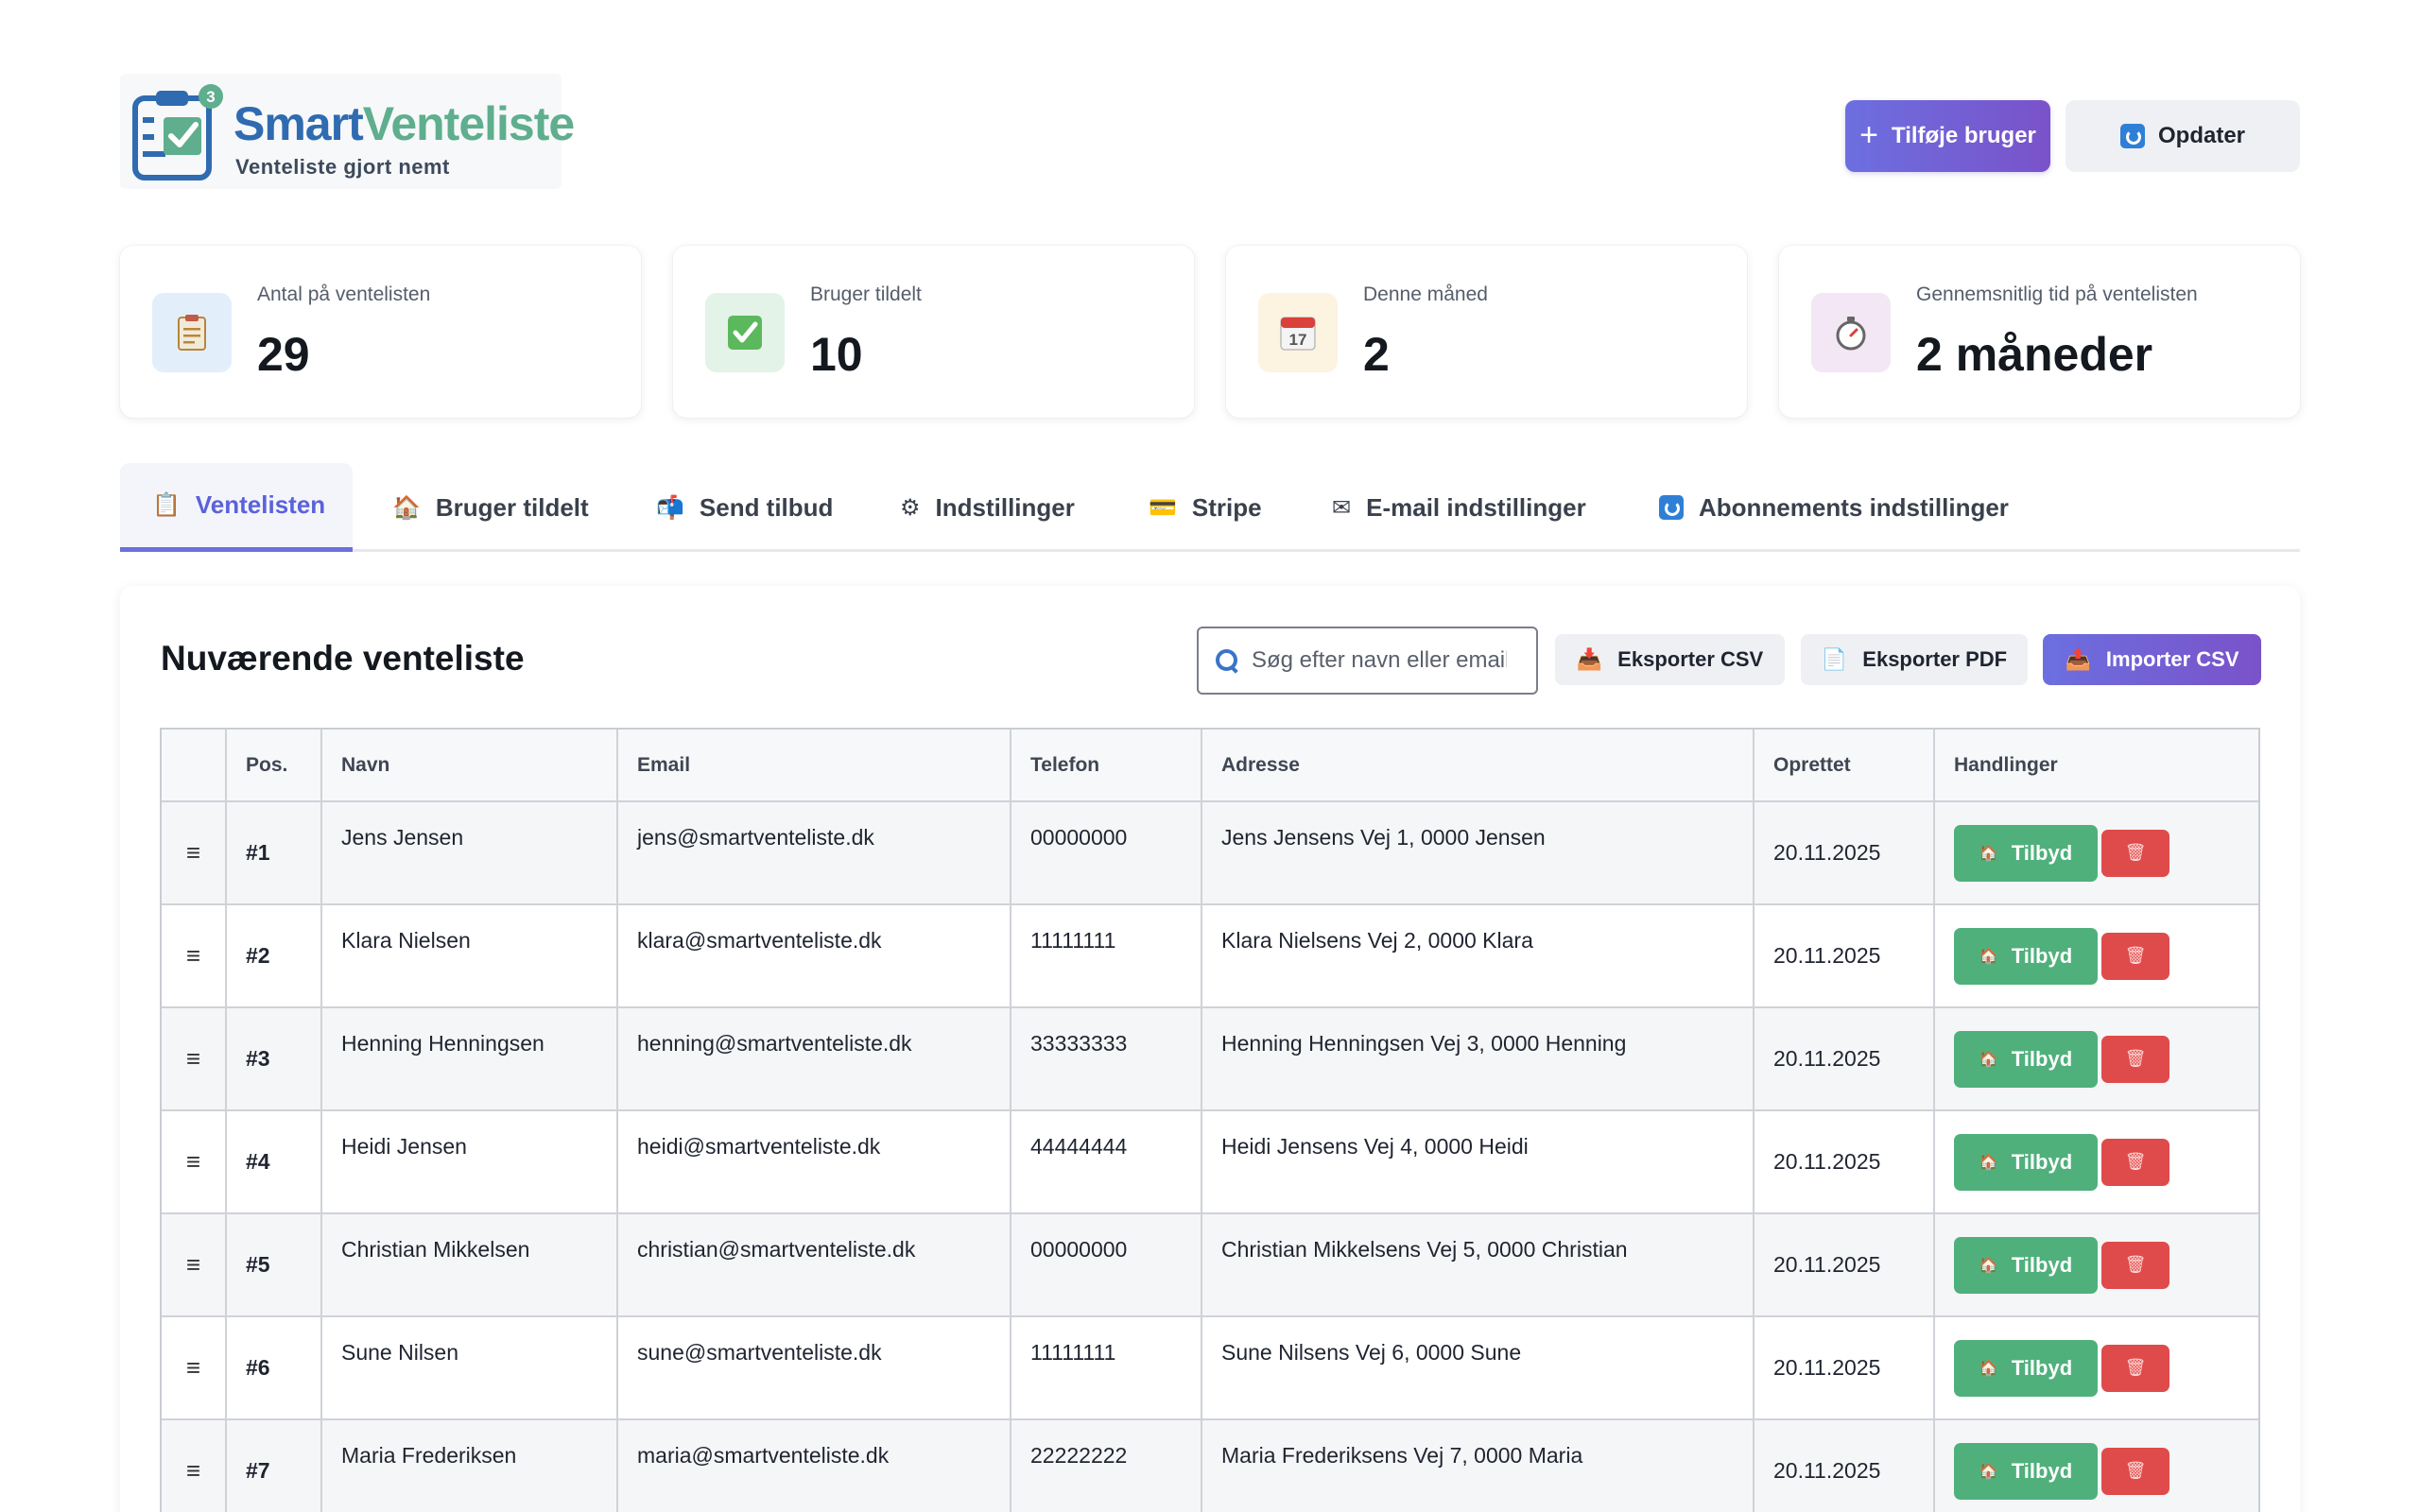 The width and height of the screenshot is (2420, 1512). I want to click on refresh-button: Opdater, so click(2183, 136).